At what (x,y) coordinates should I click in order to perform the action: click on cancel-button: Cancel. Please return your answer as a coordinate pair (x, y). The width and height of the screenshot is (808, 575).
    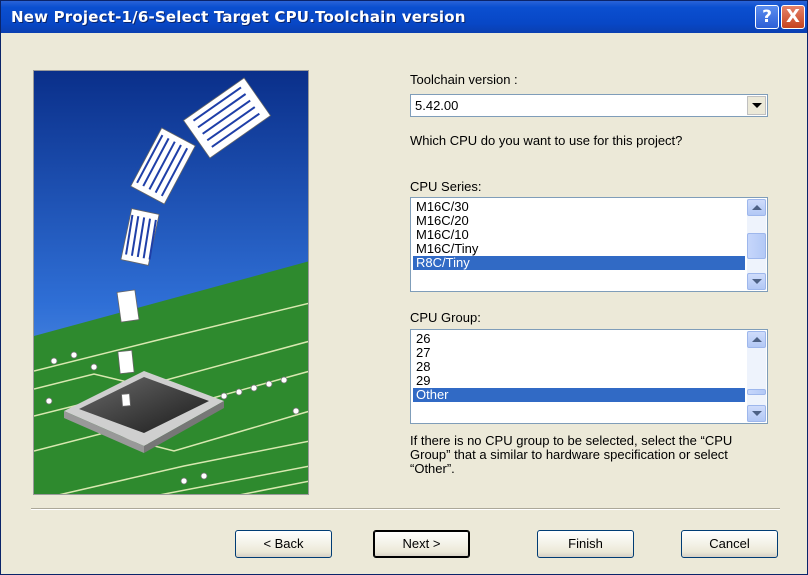
    Looking at the image, I should click on (729, 544).